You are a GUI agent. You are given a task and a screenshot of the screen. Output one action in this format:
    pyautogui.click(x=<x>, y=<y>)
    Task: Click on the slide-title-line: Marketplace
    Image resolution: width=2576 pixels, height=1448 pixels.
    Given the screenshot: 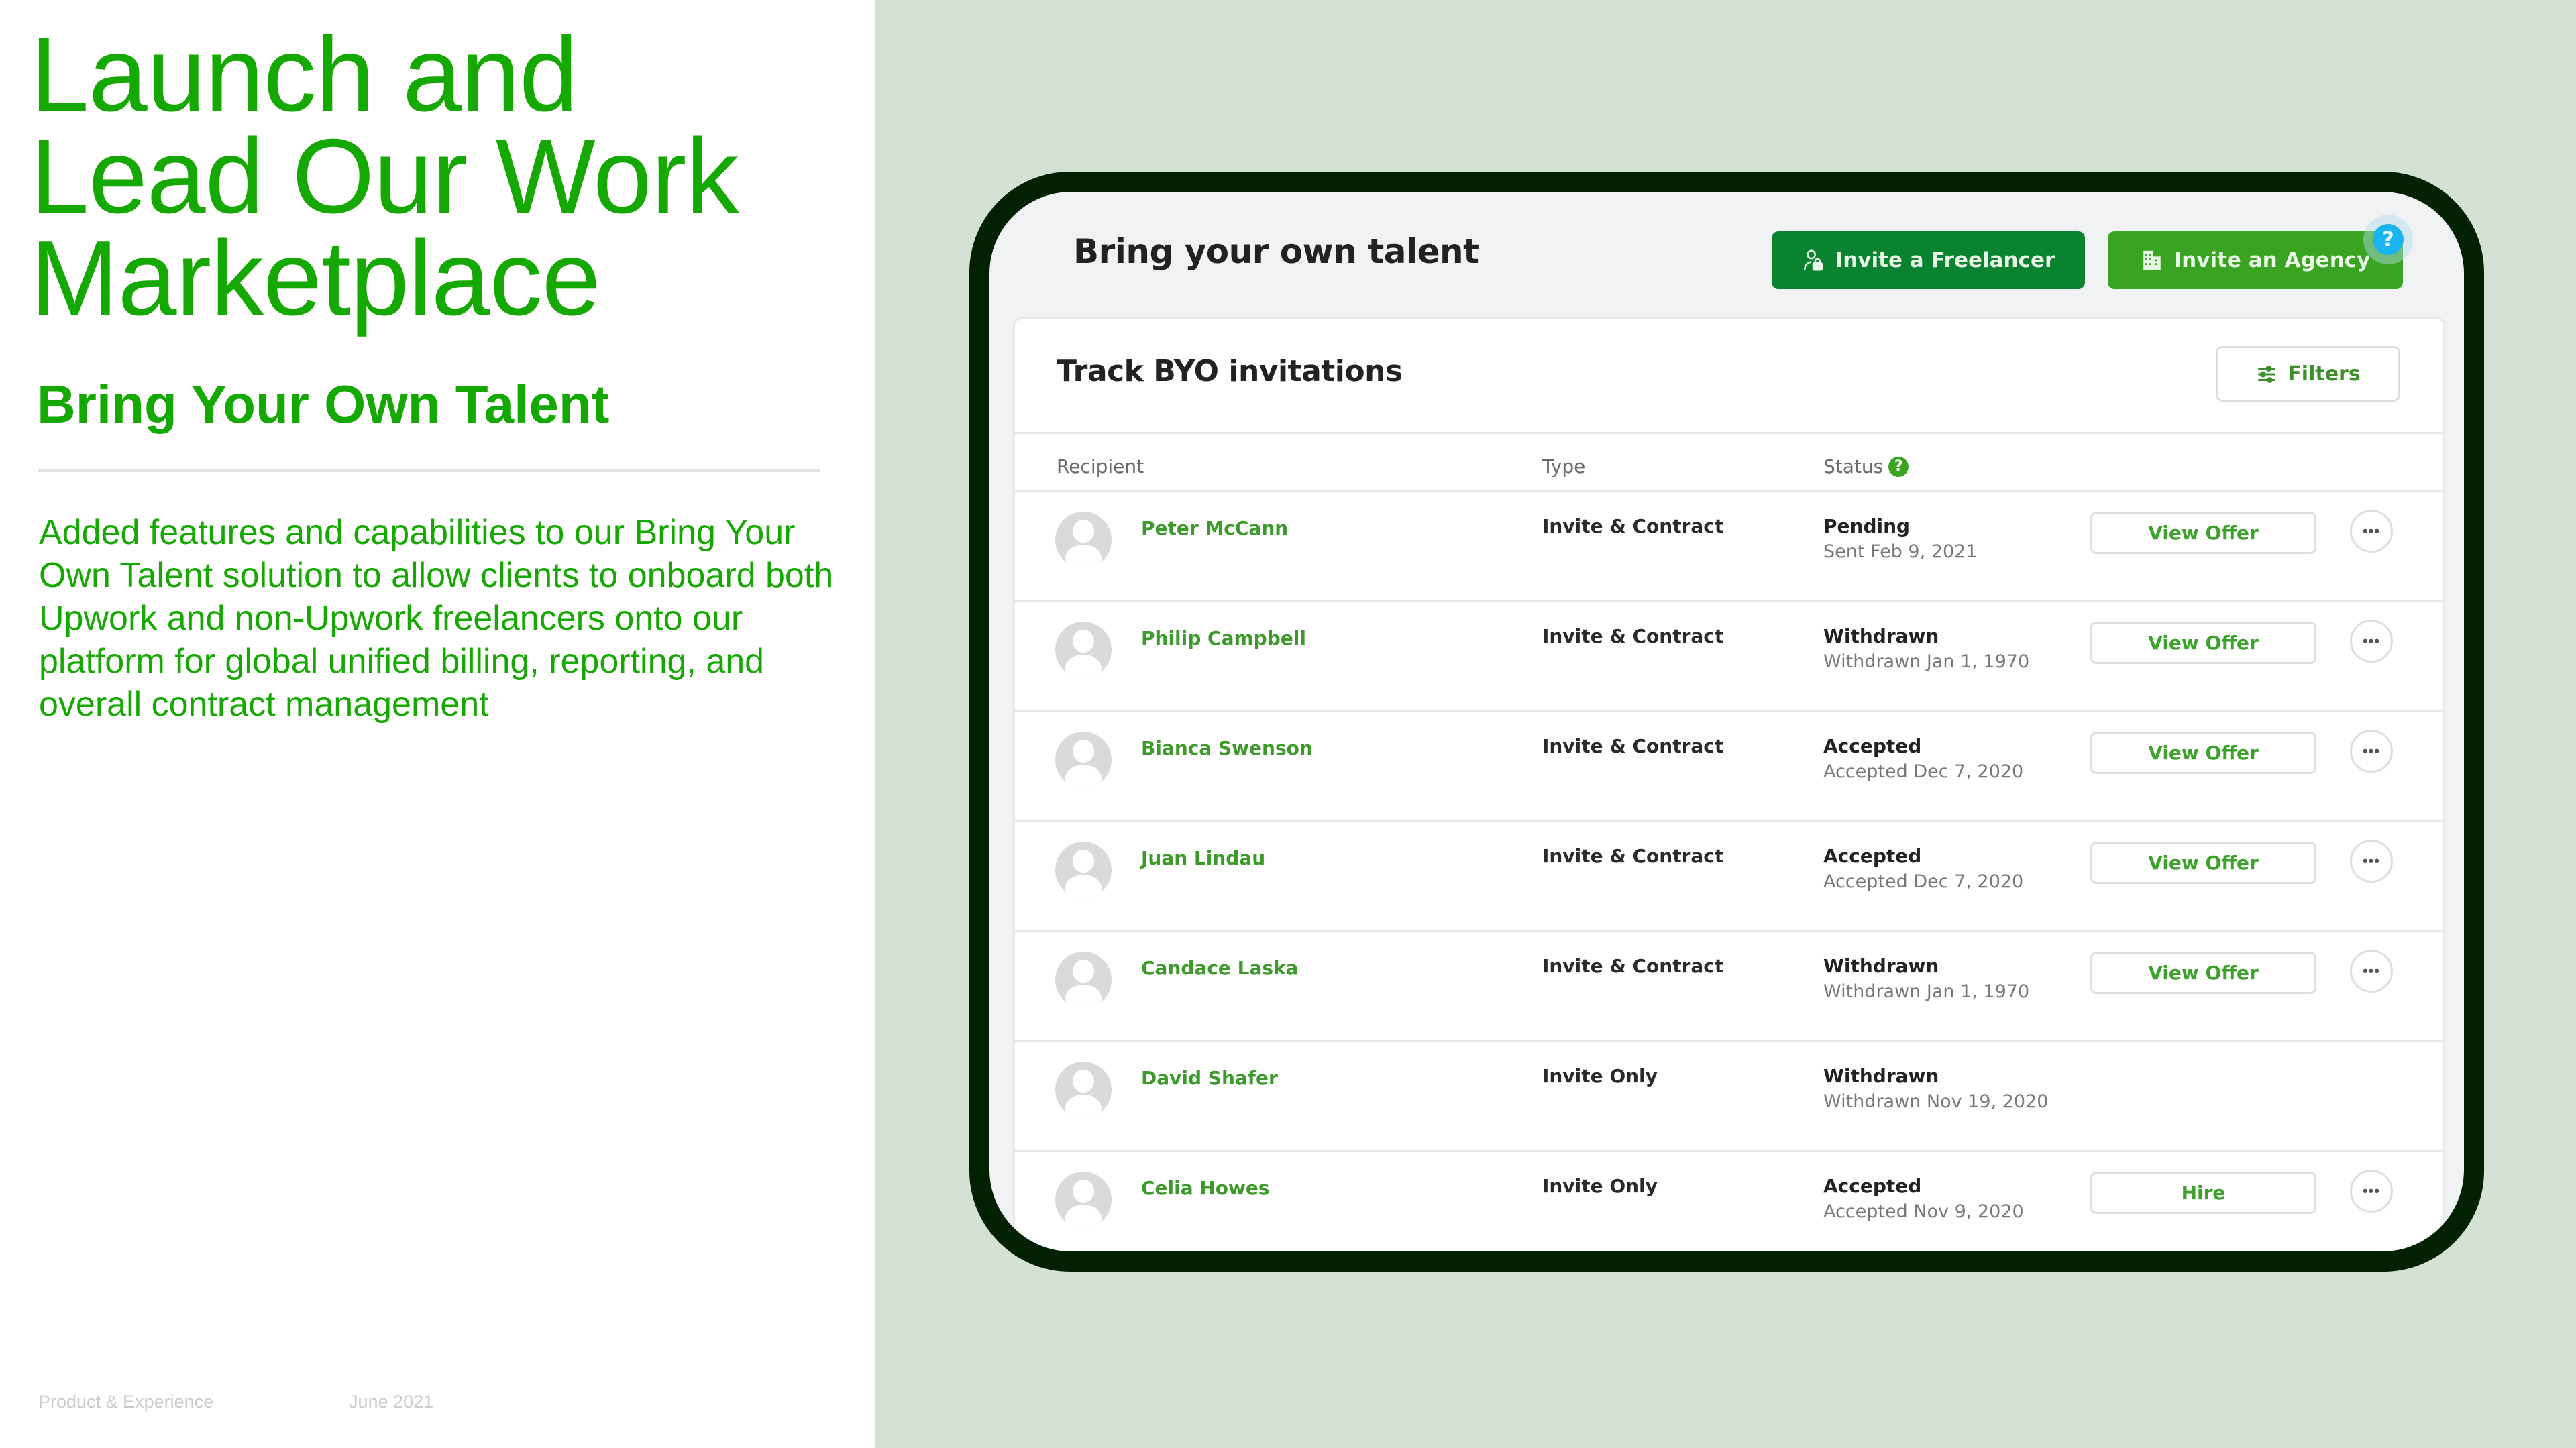 What is the action you would take?
    pyautogui.click(x=315, y=278)
    